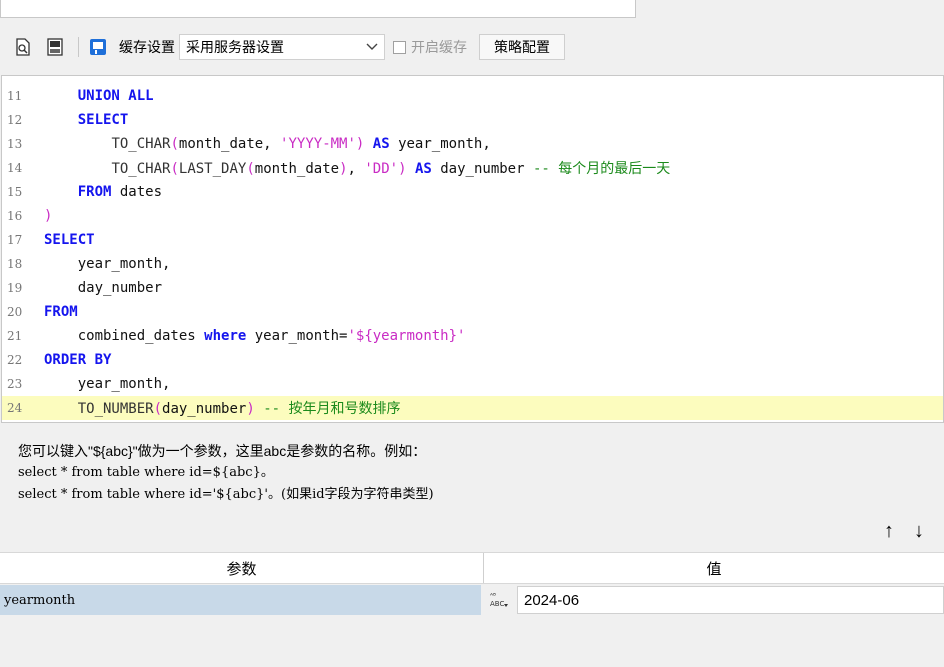 This screenshot has width=944, height=667. Describe the element at coordinates (439, 47) in the screenshot. I see `enable-cache-label: 开启缓存` at that location.